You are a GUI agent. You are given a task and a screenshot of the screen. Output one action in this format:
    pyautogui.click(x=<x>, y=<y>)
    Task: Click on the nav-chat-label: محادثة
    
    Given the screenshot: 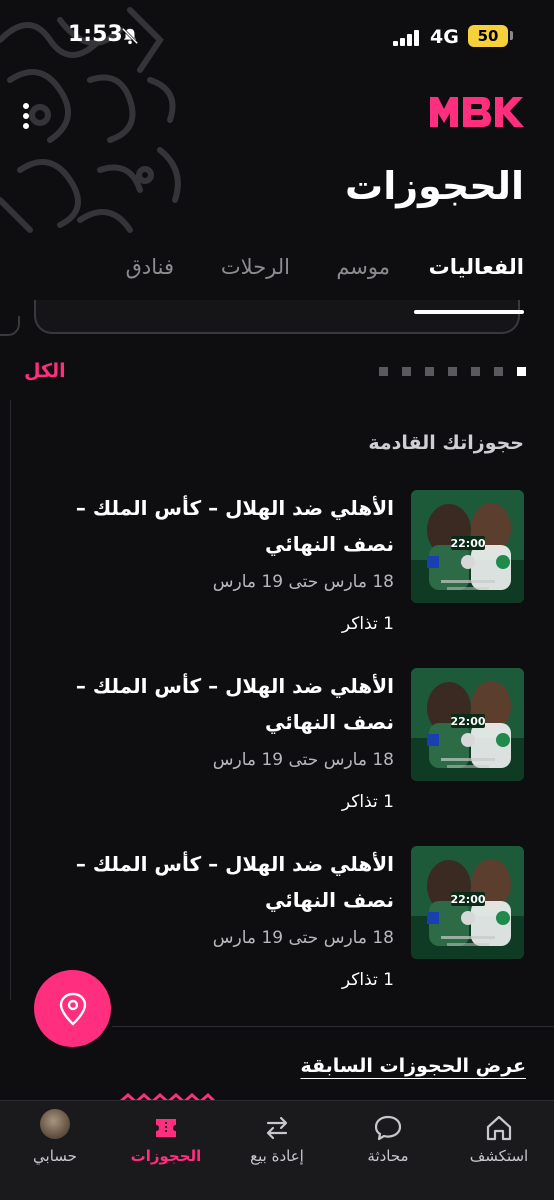 What is the action you would take?
    pyautogui.click(x=388, y=1156)
    